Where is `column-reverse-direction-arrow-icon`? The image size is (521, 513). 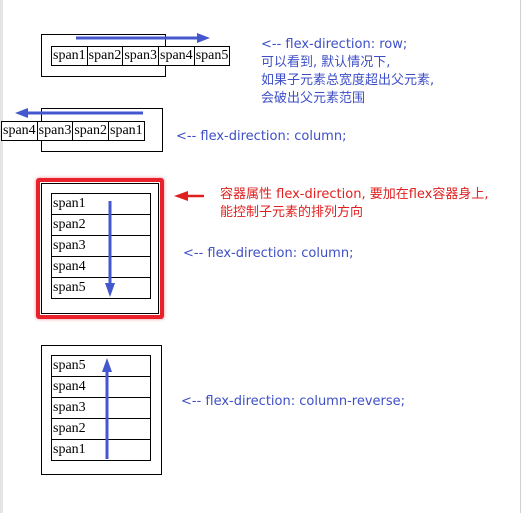 column-reverse-direction-arrow-icon is located at coordinates (107, 408).